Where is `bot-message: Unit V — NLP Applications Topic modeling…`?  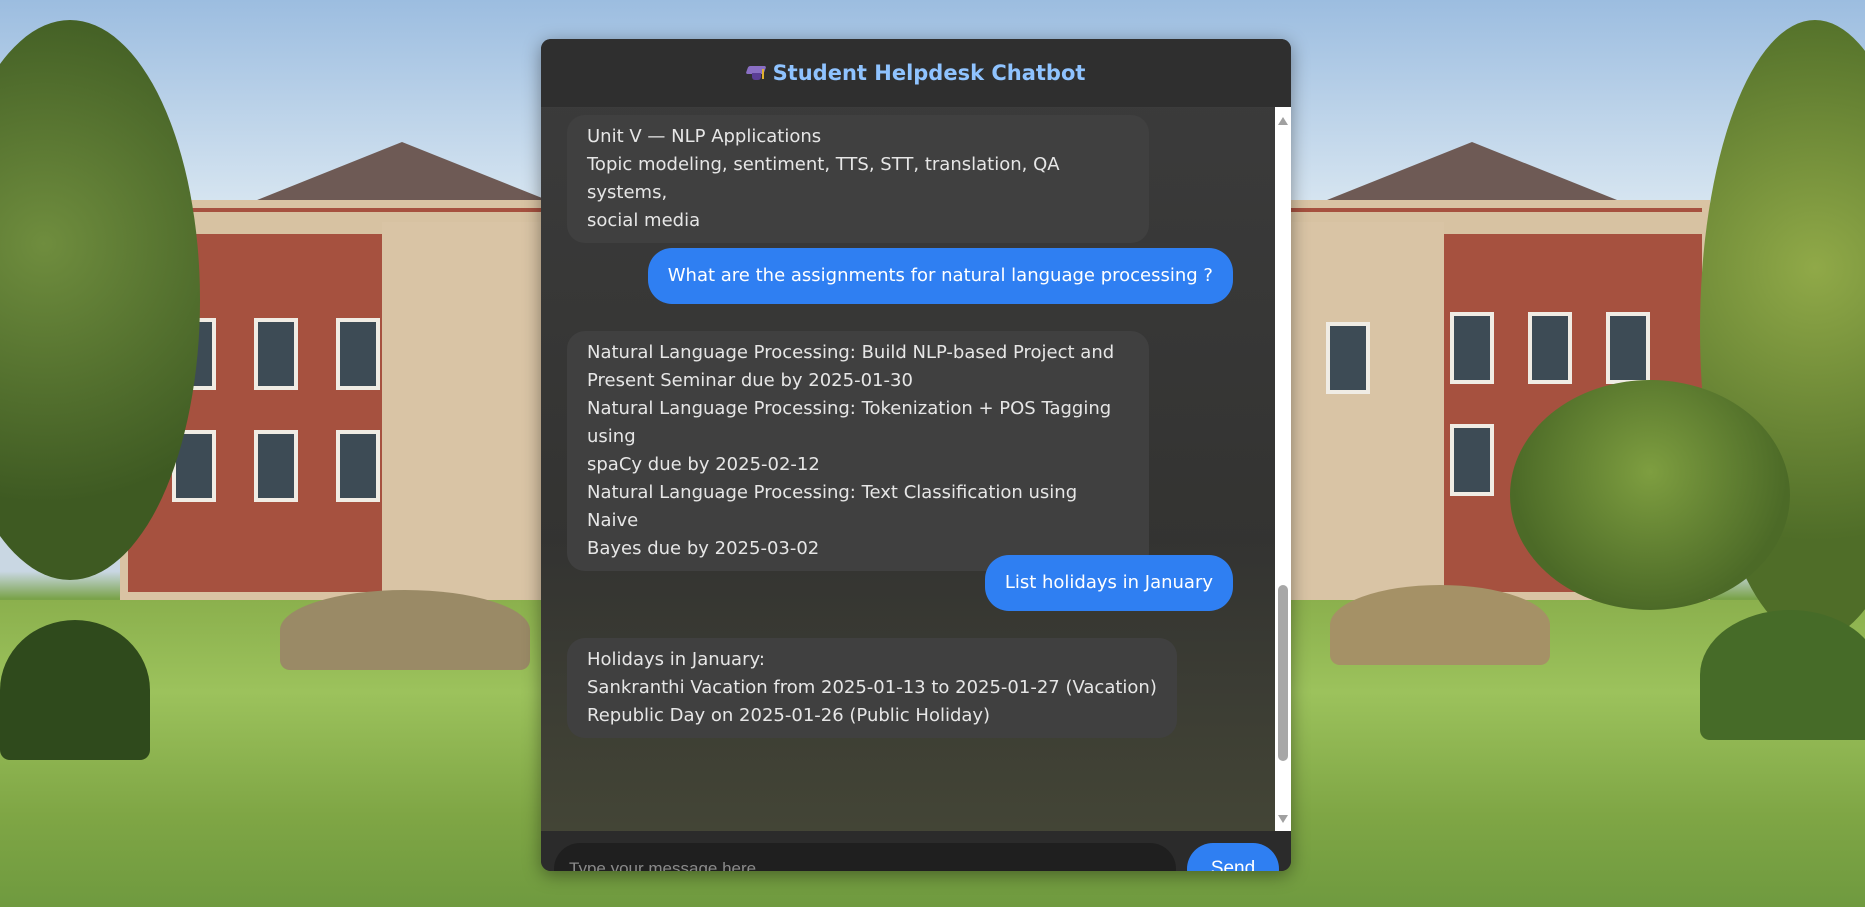 bot-message: Unit V — NLP Applications Topic modeling… is located at coordinates (858, 179).